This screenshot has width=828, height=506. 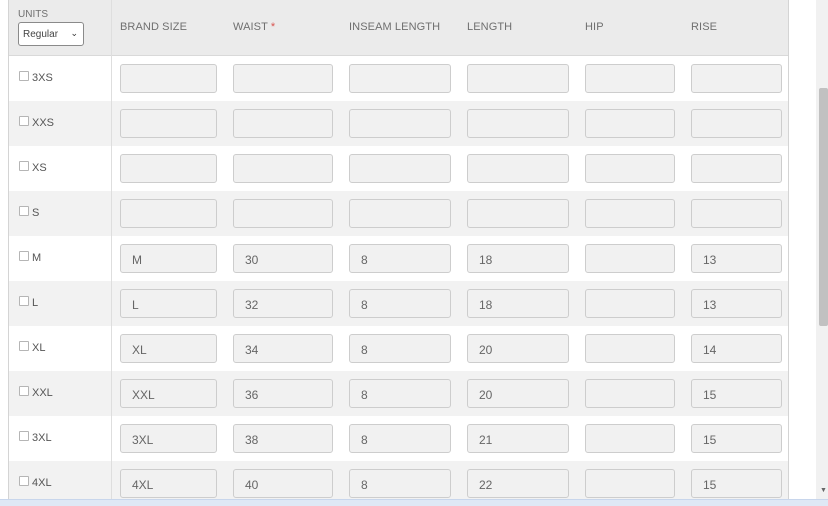 I want to click on size-label: 3XS, so click(x=42, y=78).